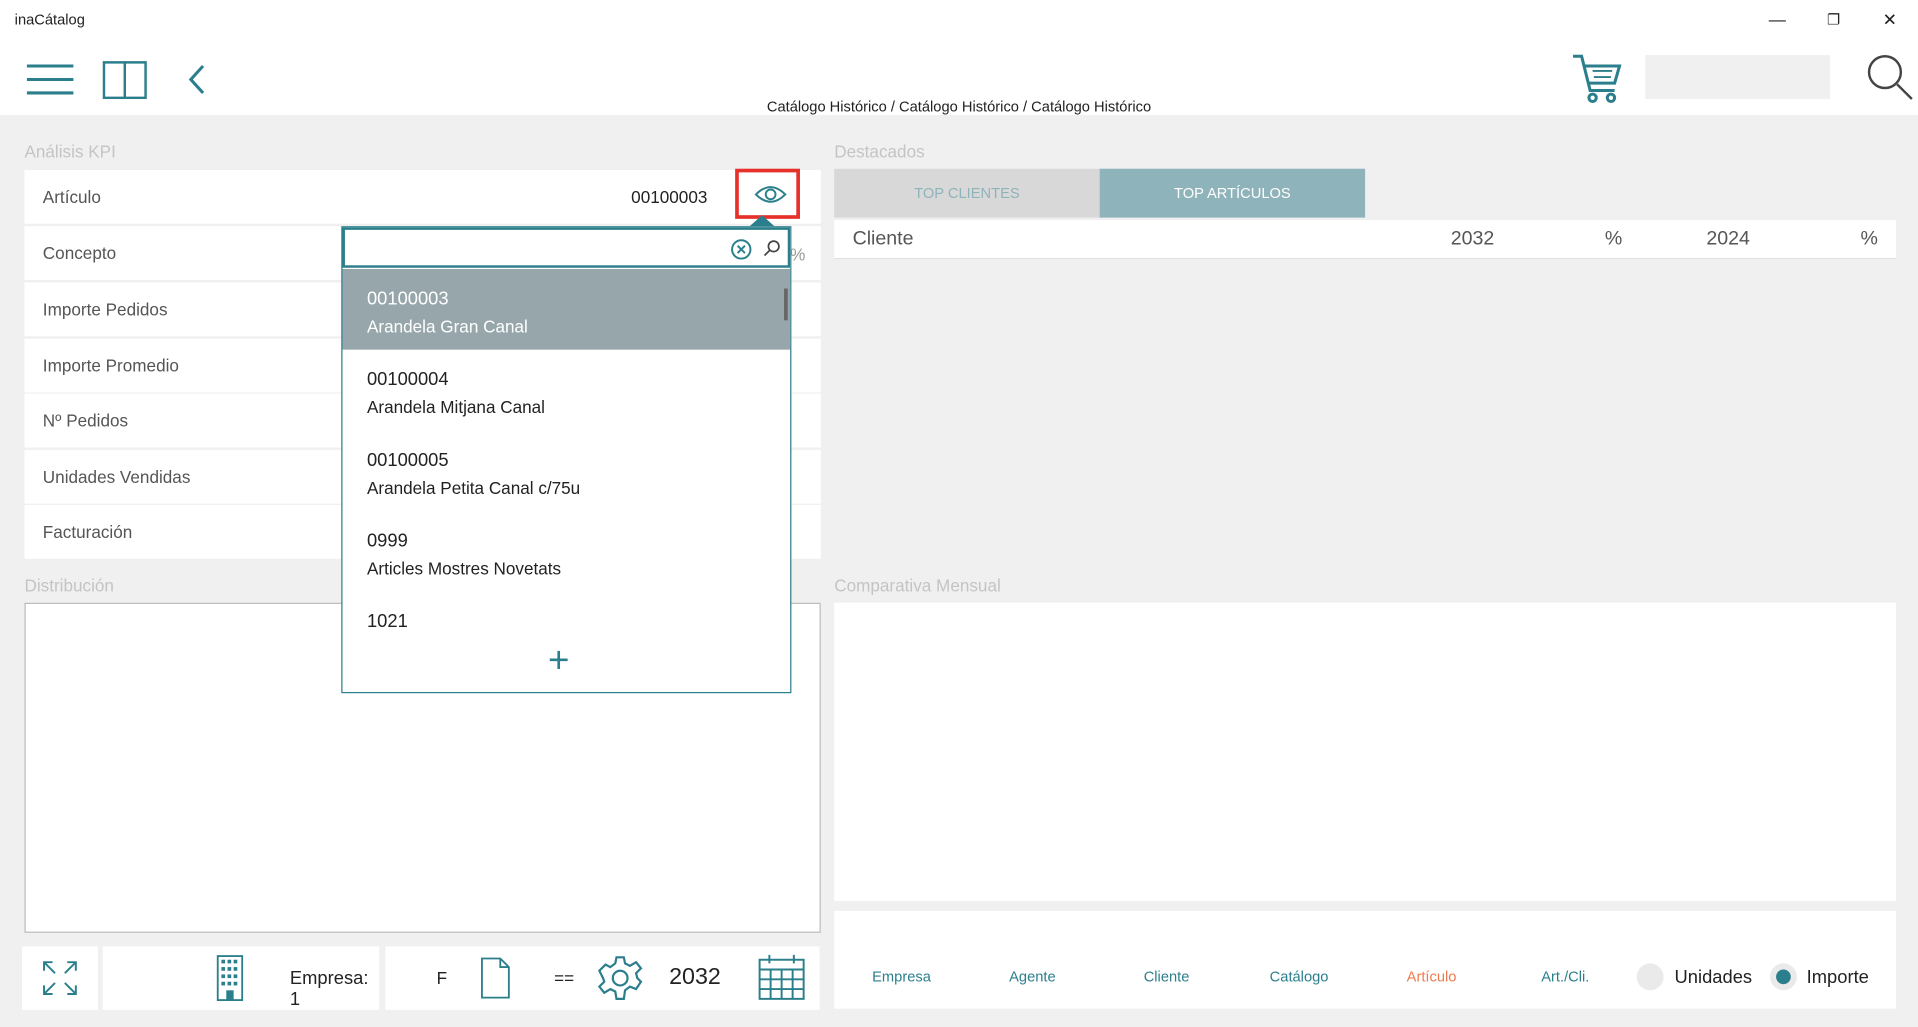 This screenshot has width=1918, height=1027. Describe the element at coordinates (762, 221) in the screenshot. I see `dropdown-pointer` at that location.